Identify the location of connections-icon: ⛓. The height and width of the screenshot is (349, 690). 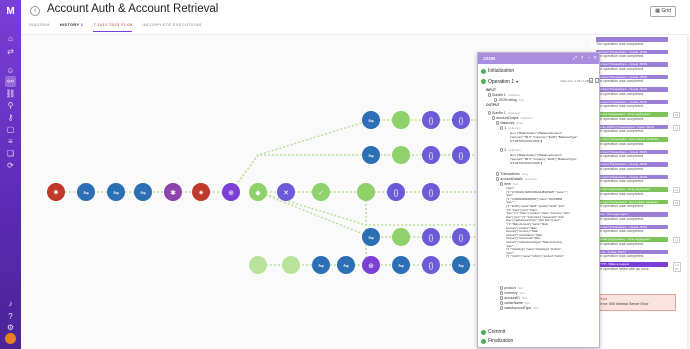
(10, 93).